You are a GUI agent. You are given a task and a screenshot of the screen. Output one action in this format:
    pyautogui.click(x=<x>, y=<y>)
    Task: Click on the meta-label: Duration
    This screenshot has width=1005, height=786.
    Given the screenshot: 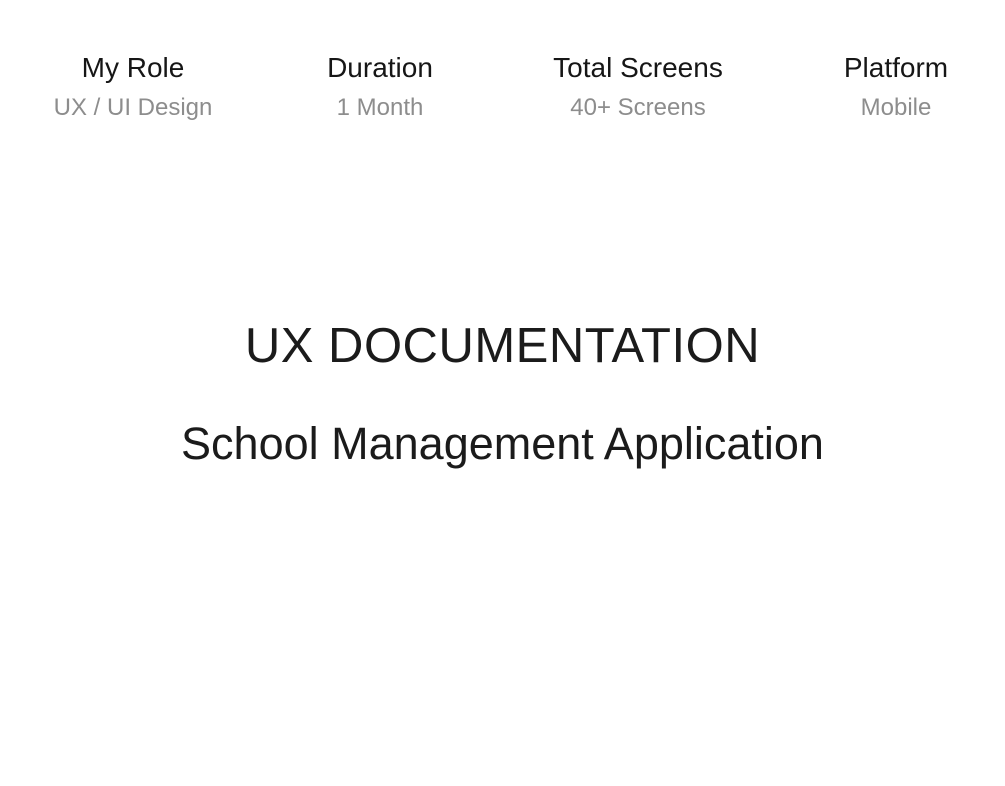 What is the action you would take?
    pyautogui.click(x=380, y=67)
    